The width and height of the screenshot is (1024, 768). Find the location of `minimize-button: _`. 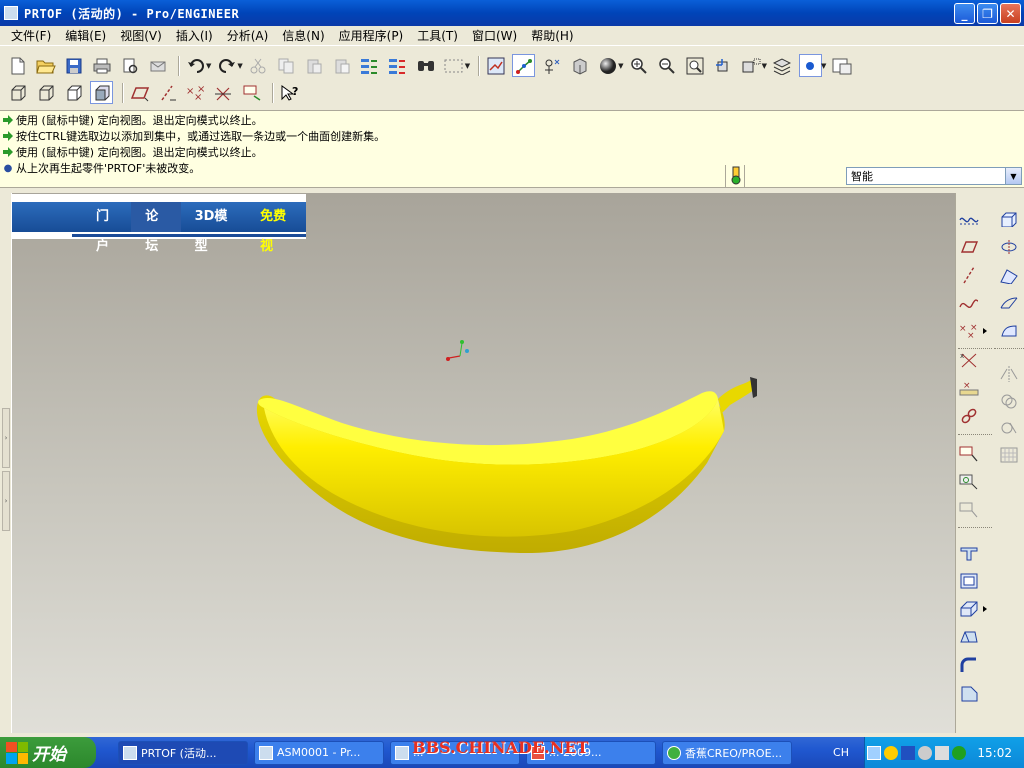

minimize-button: _ is located at coordinates (964, 13).